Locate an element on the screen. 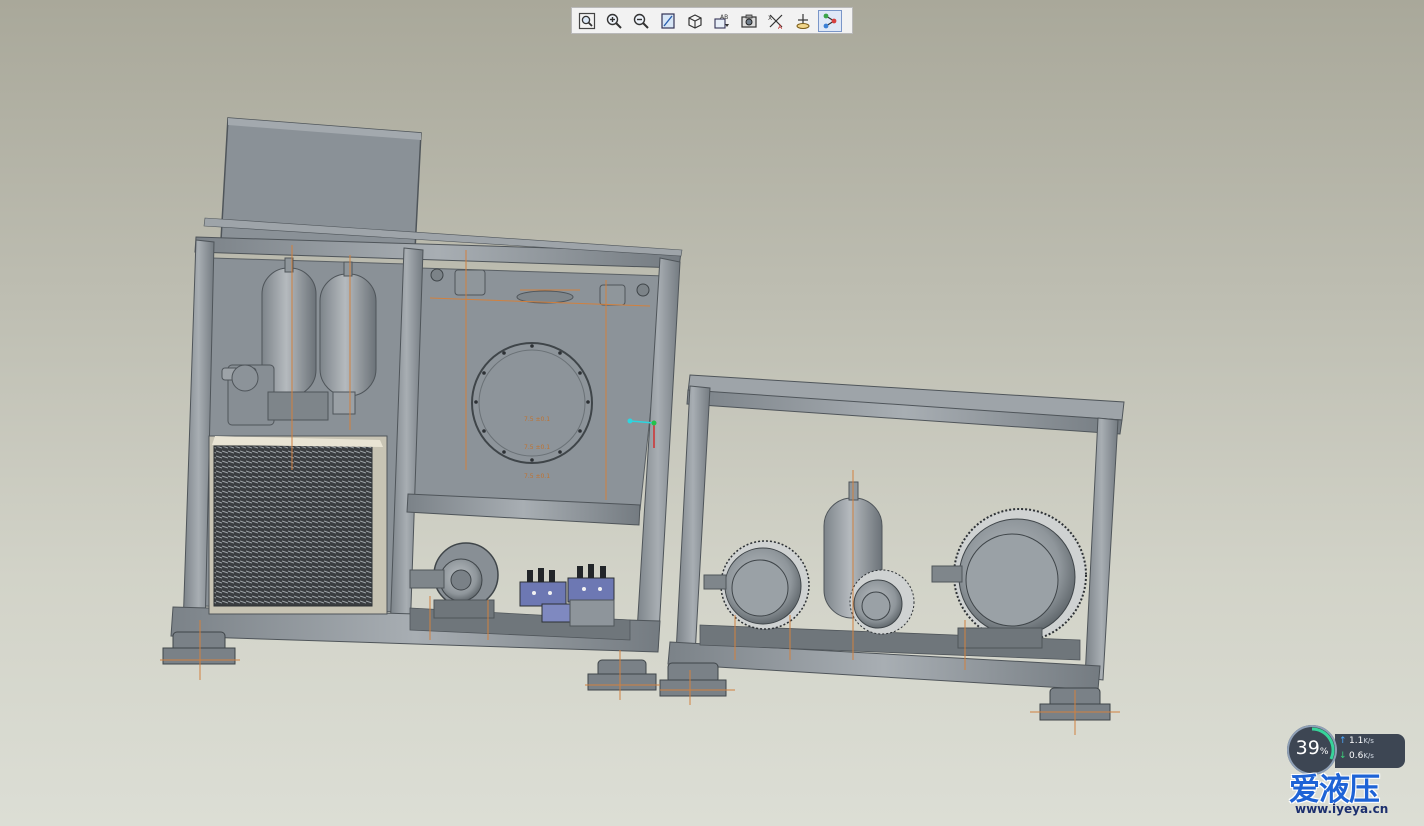 The image size is (1424, 826). zoom-out-icon is located at coordinates (641, 21).